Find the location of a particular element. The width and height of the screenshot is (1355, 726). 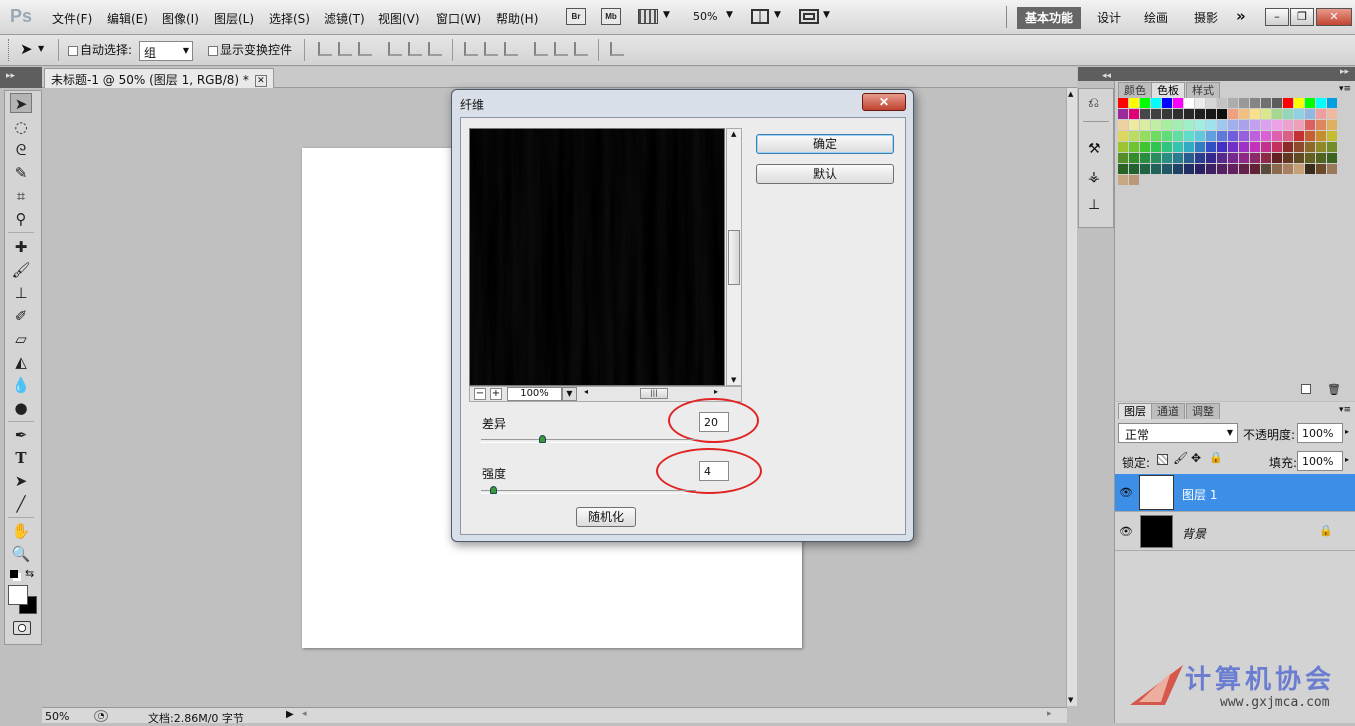

ok-button: 确定 is located at coordinates (825, 144).